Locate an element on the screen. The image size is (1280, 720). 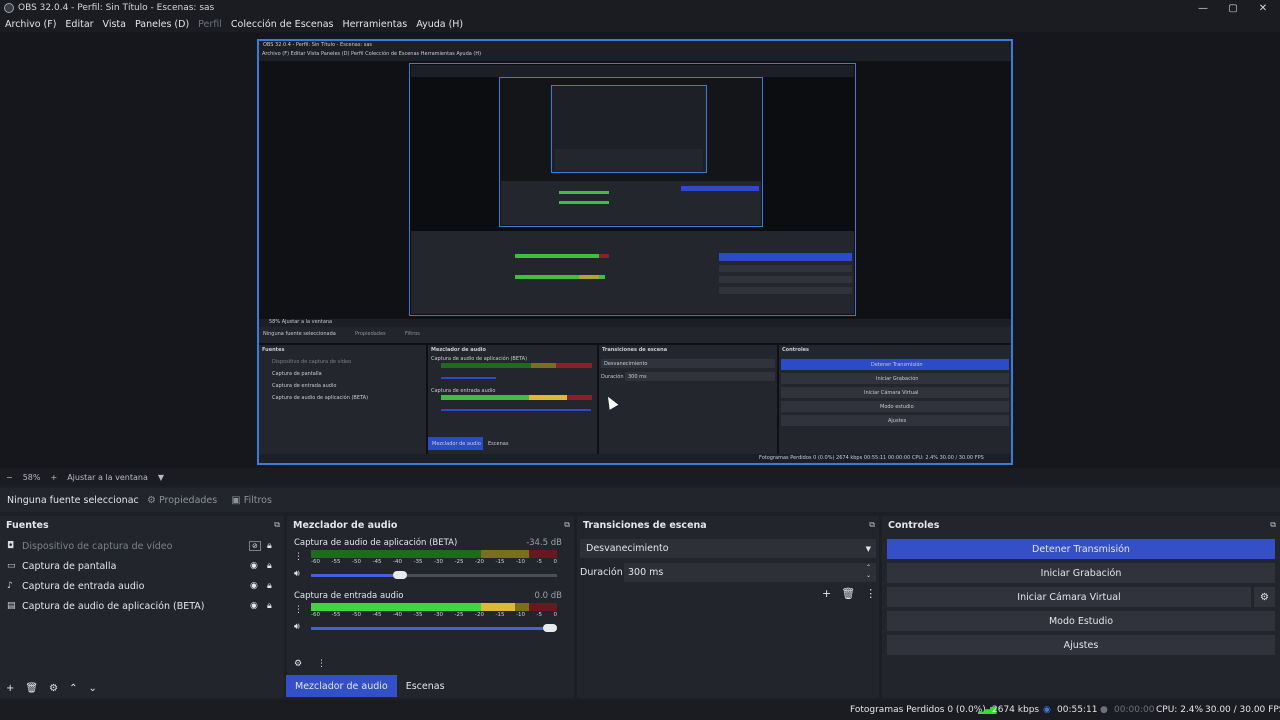
tab-scenes: Escenas is located at coordinates (425, 686).